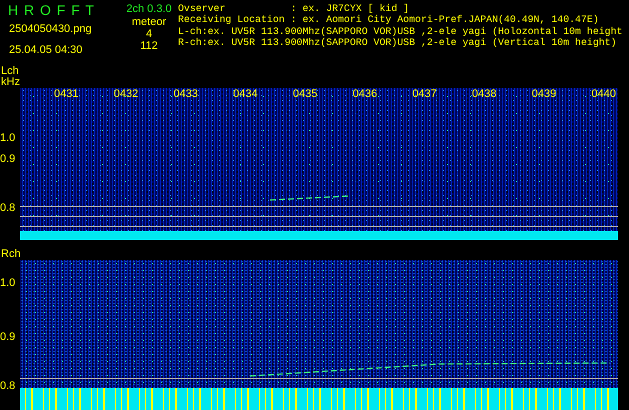  Describe the element at coordinates (149, 34) in the screenshot. I see `meteor-count: 4` at that location.